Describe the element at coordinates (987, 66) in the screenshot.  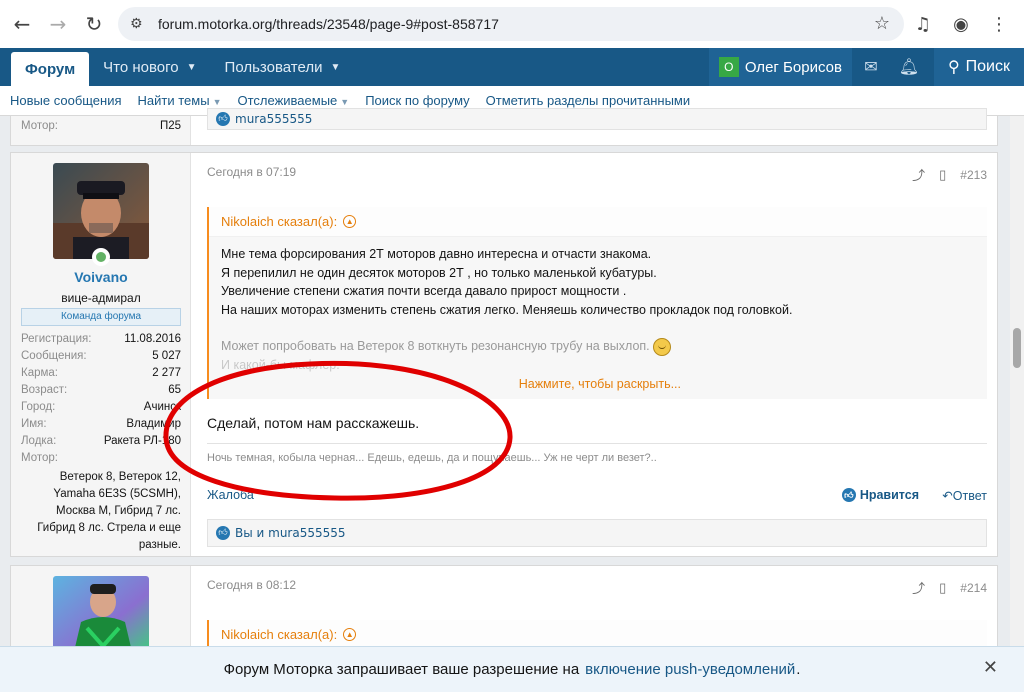
I see `search-label: Поиск` at that location.